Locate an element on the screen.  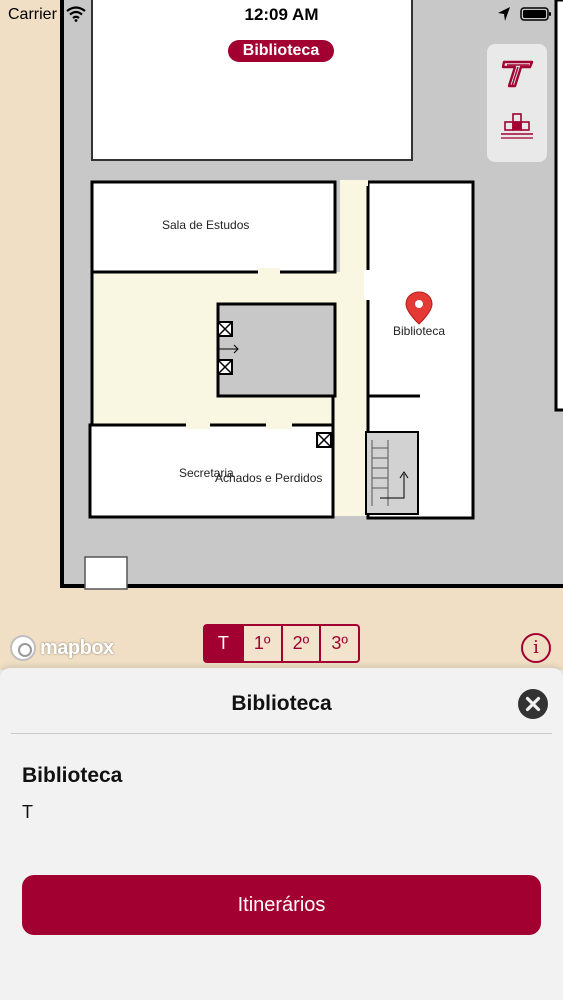
close-sheet-button is located at coordinates (533, 704).